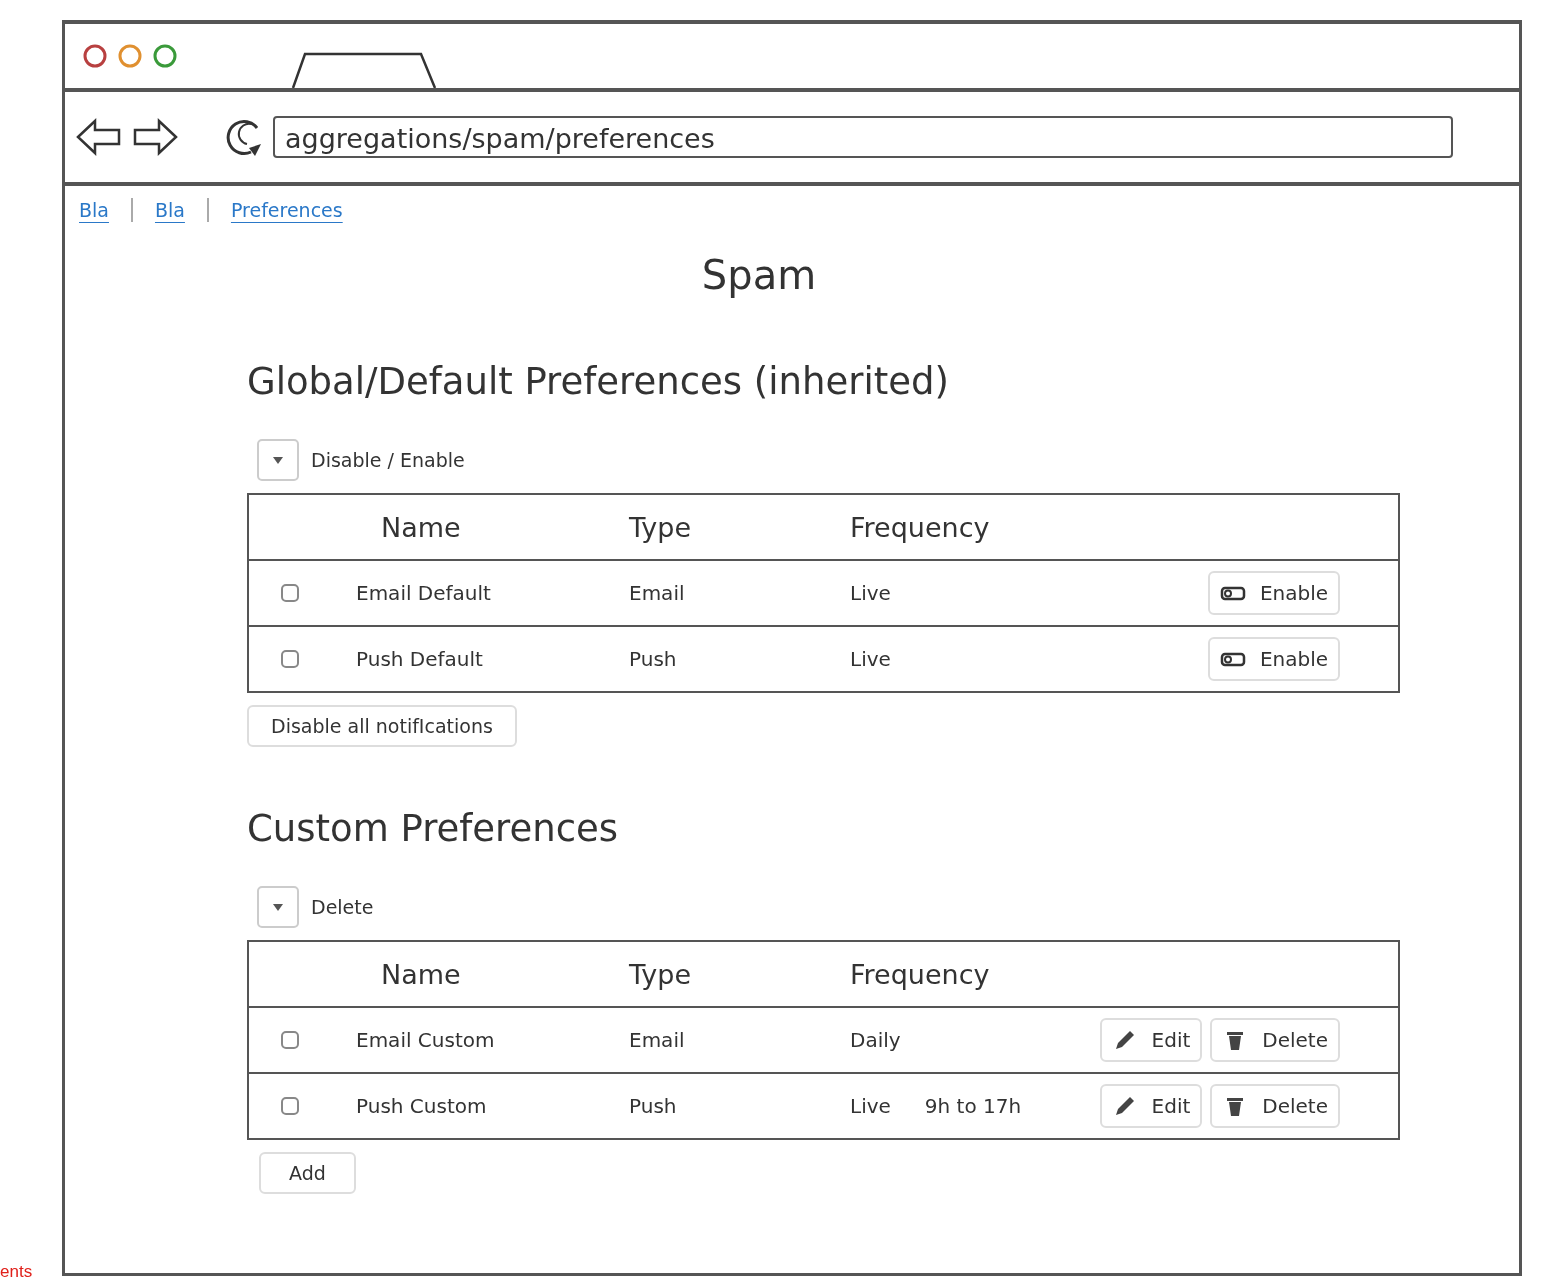  I want to click on schedule-text: 9h to 17h, so click(973, 1106).